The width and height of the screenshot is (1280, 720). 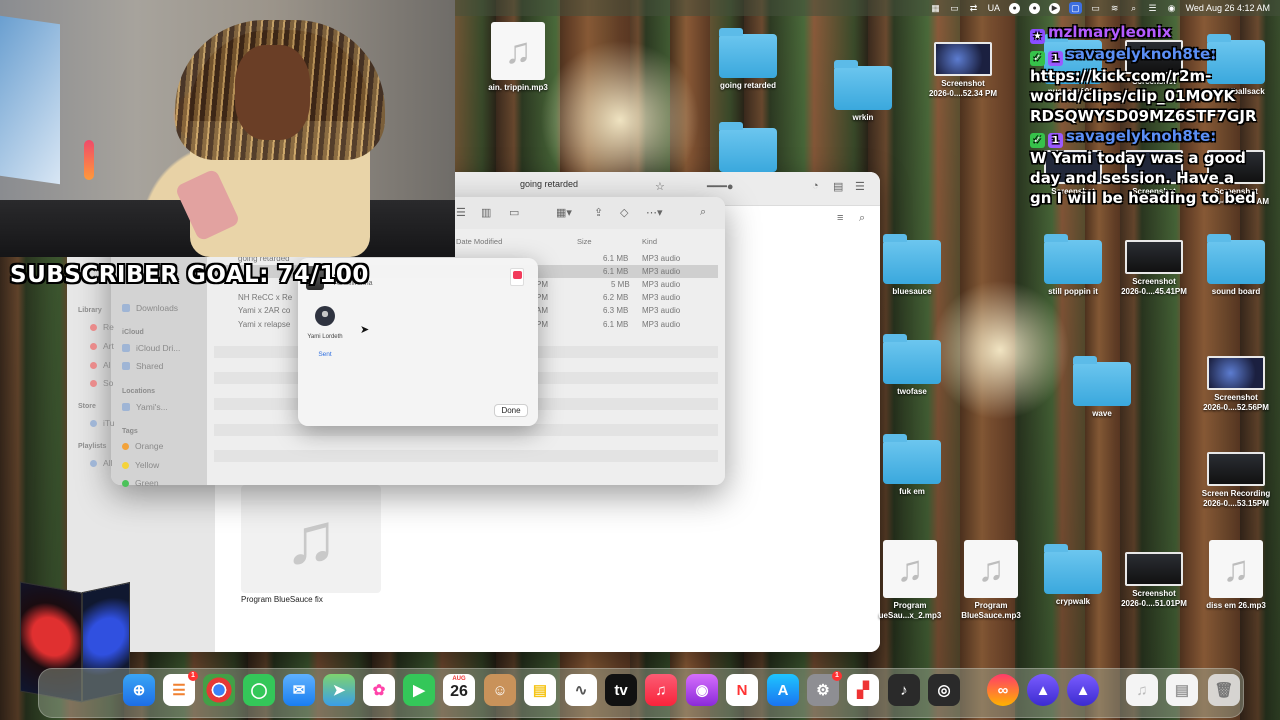 What do you see at coordinates (126, 308) in the screenshot?
I see `downloads-icon` at bounding box center [126, 308].